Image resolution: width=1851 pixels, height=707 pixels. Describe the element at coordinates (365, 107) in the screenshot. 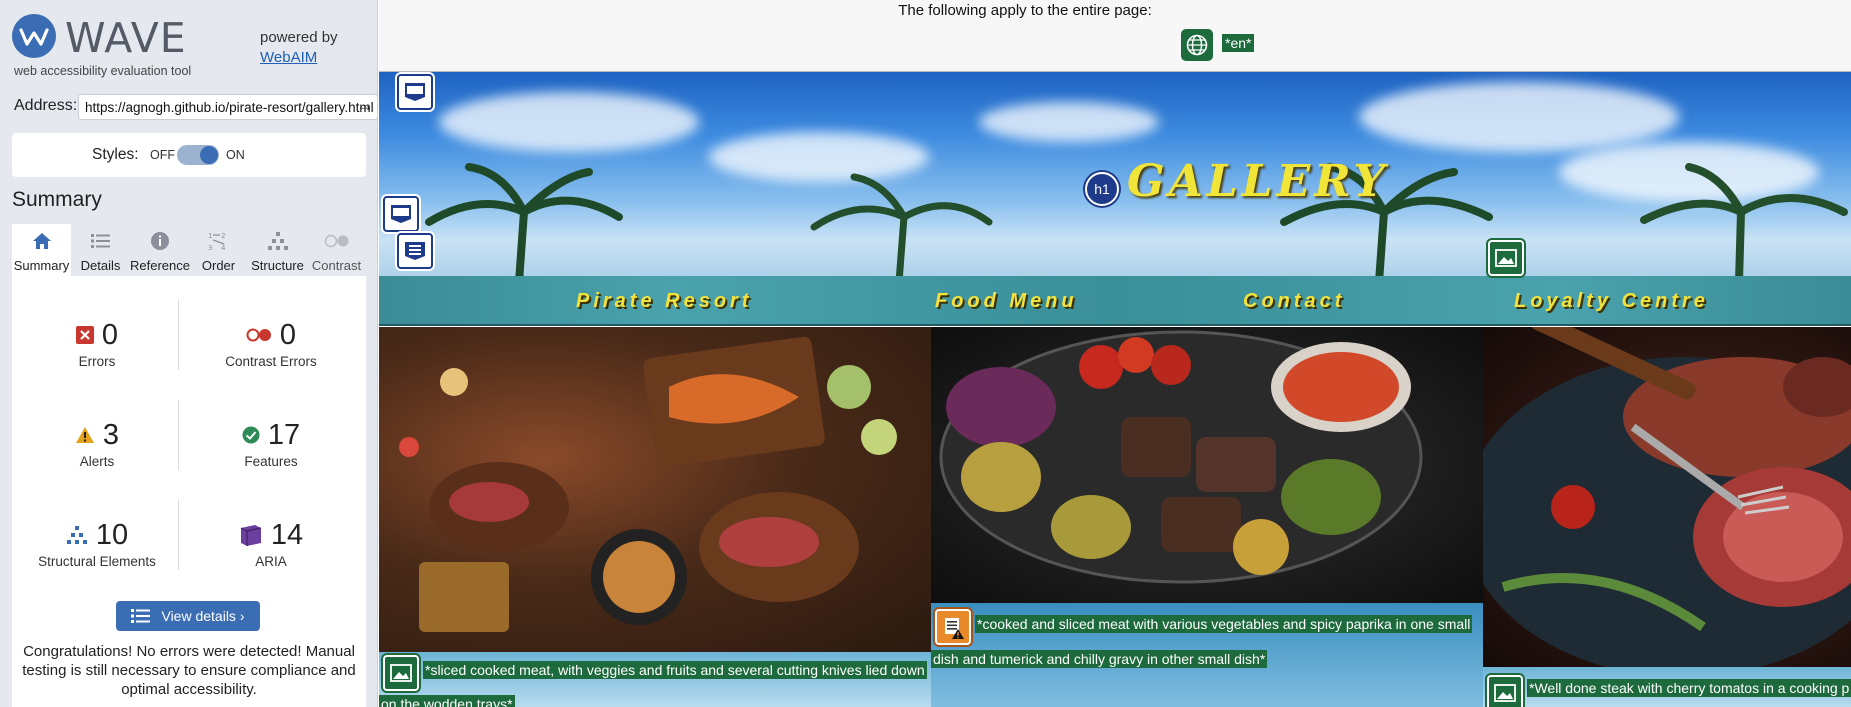

I see `arrow-right-icon: →` at that location.